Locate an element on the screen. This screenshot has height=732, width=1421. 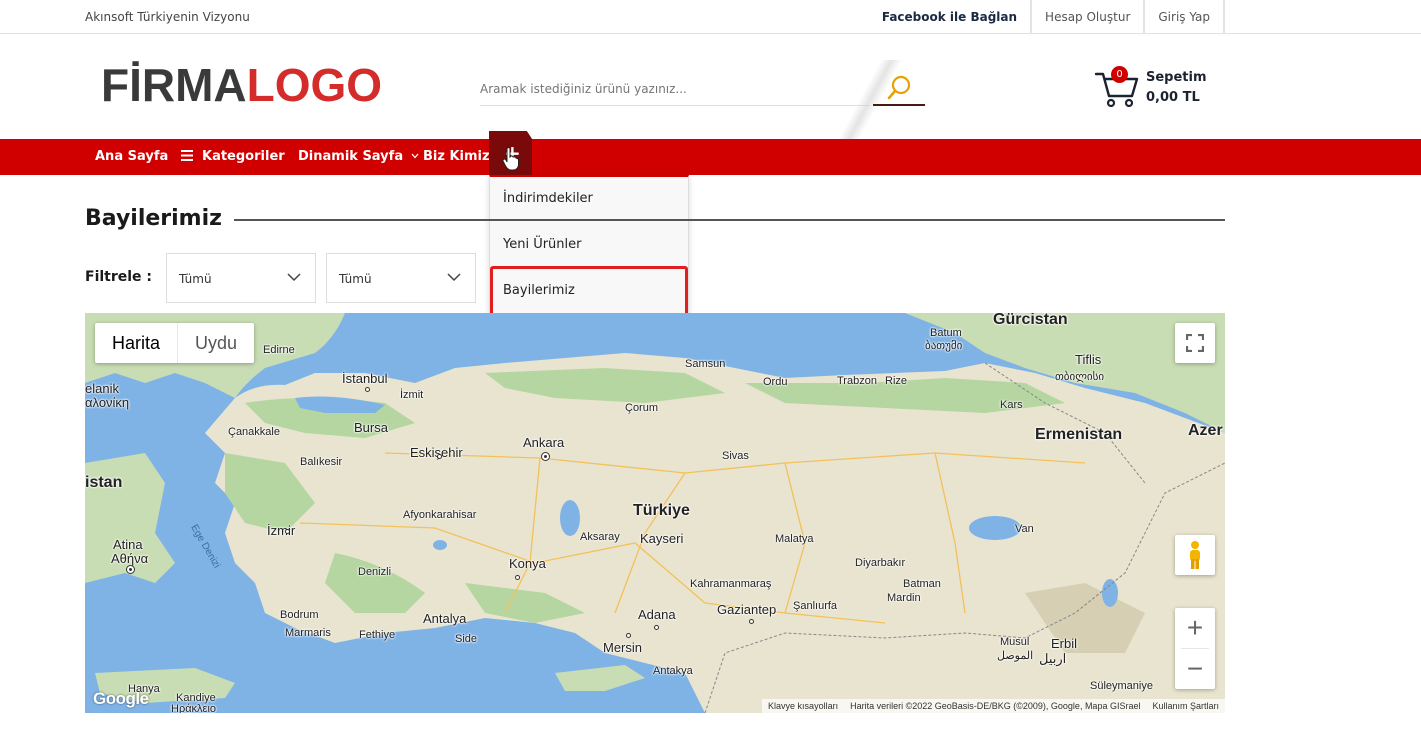
map-label: Side is located at coordinates (466, 639).